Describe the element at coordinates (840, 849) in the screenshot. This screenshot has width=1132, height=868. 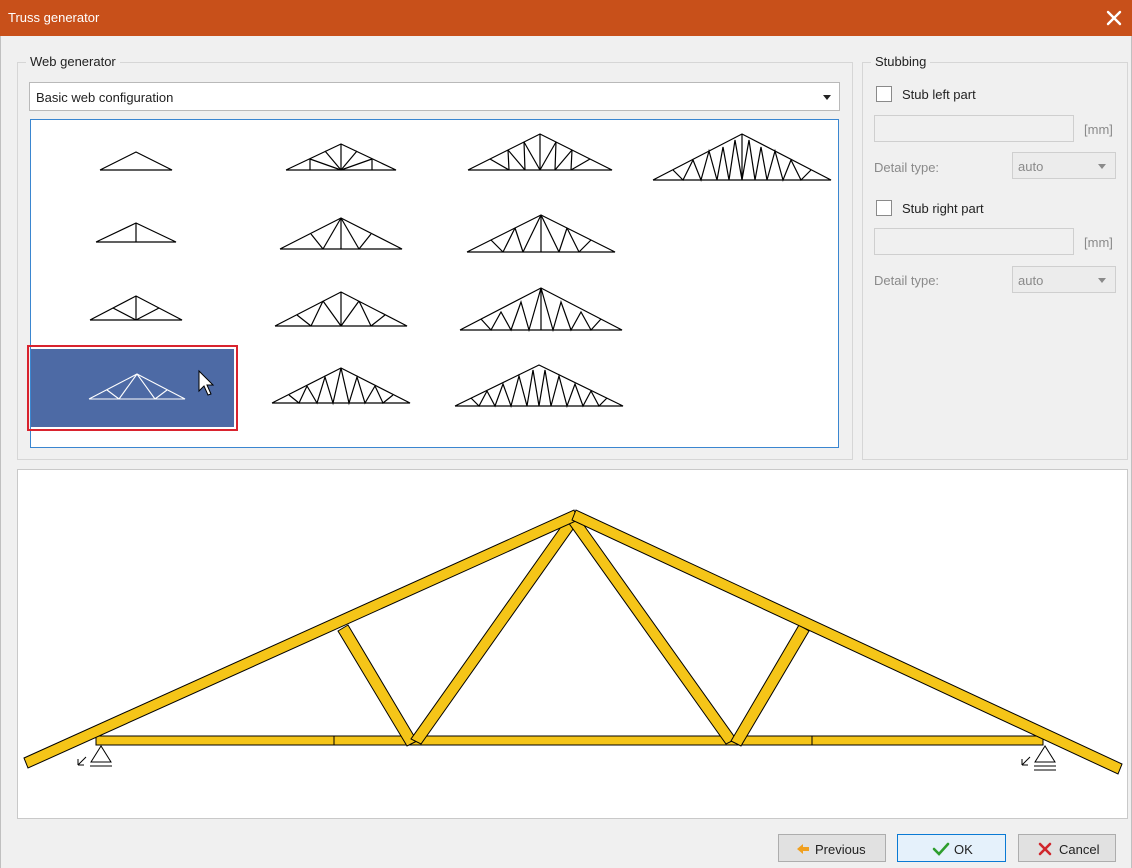
I see `previous-label: Previous` at that location.